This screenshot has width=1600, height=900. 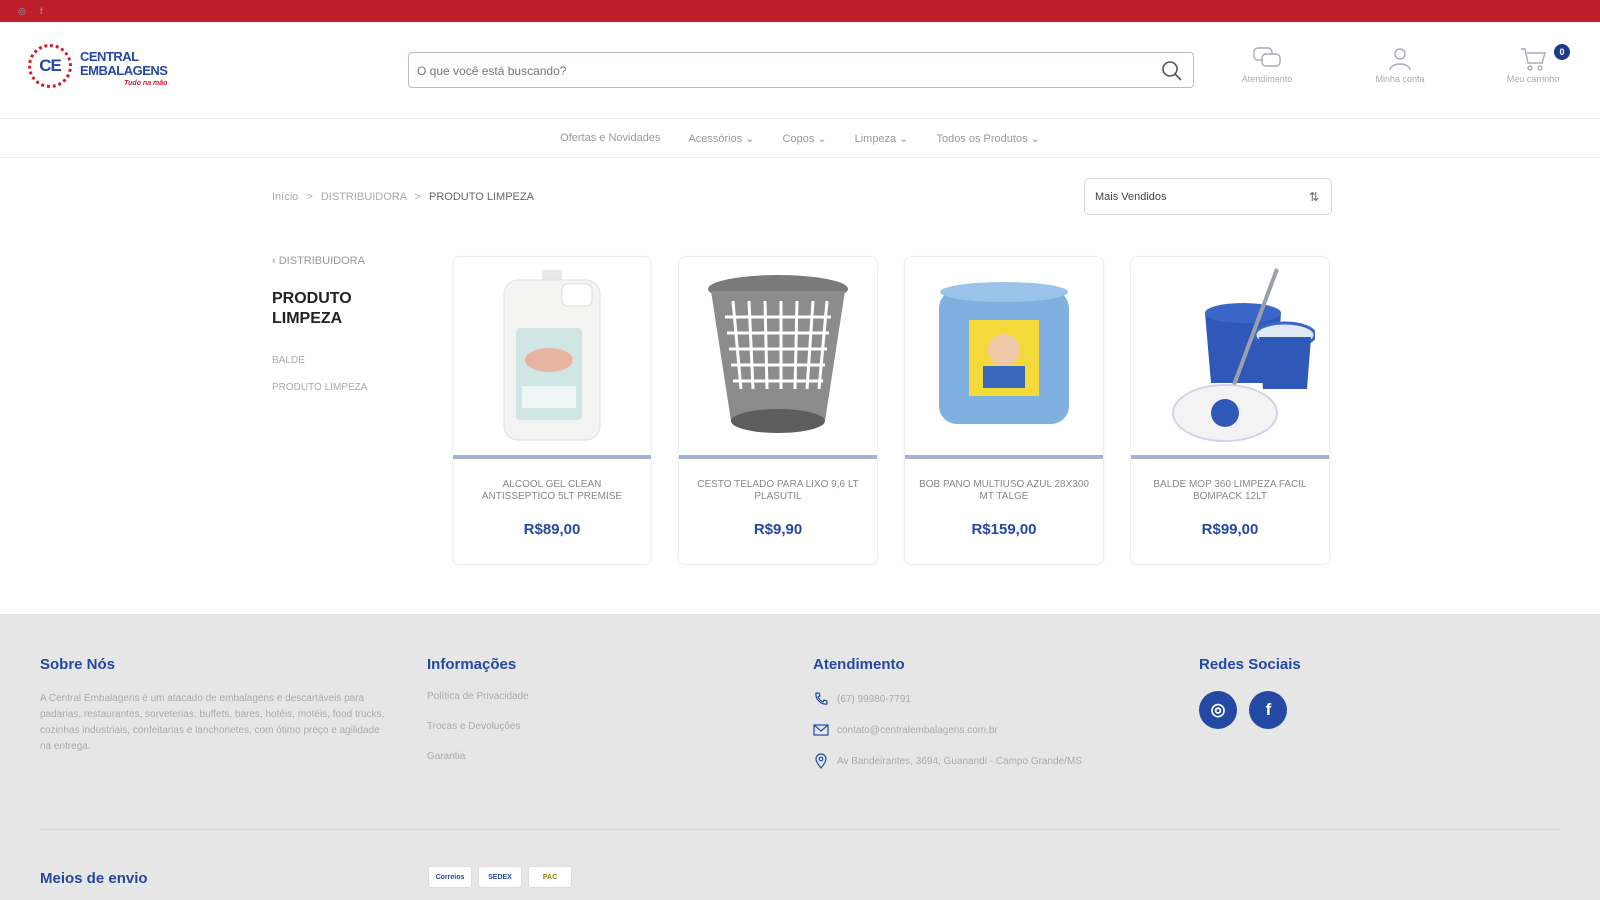 What do you see at coordinates (777, 71) in the screenshot?
I see `search-input` at bounding box center [777, 71].